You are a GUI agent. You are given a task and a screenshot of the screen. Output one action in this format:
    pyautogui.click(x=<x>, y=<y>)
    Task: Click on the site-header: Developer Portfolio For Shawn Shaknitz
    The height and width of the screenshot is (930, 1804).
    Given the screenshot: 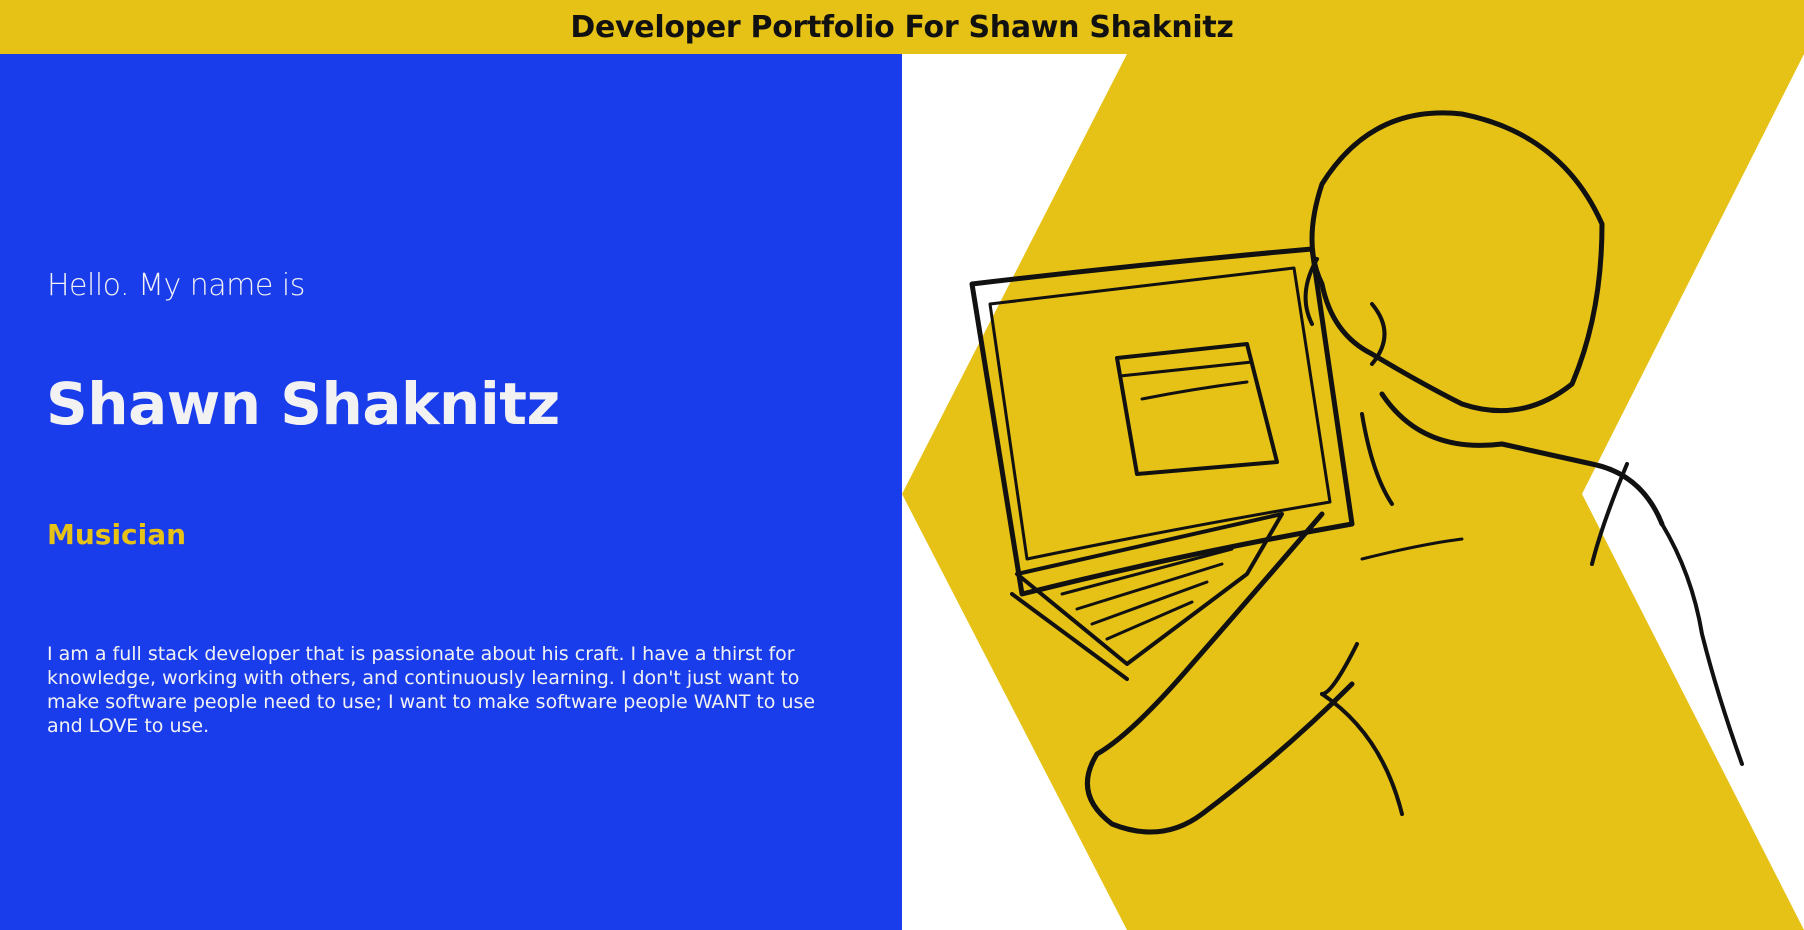 What is the action you would take?
    pyautogui.click(x=902, y=27)
    